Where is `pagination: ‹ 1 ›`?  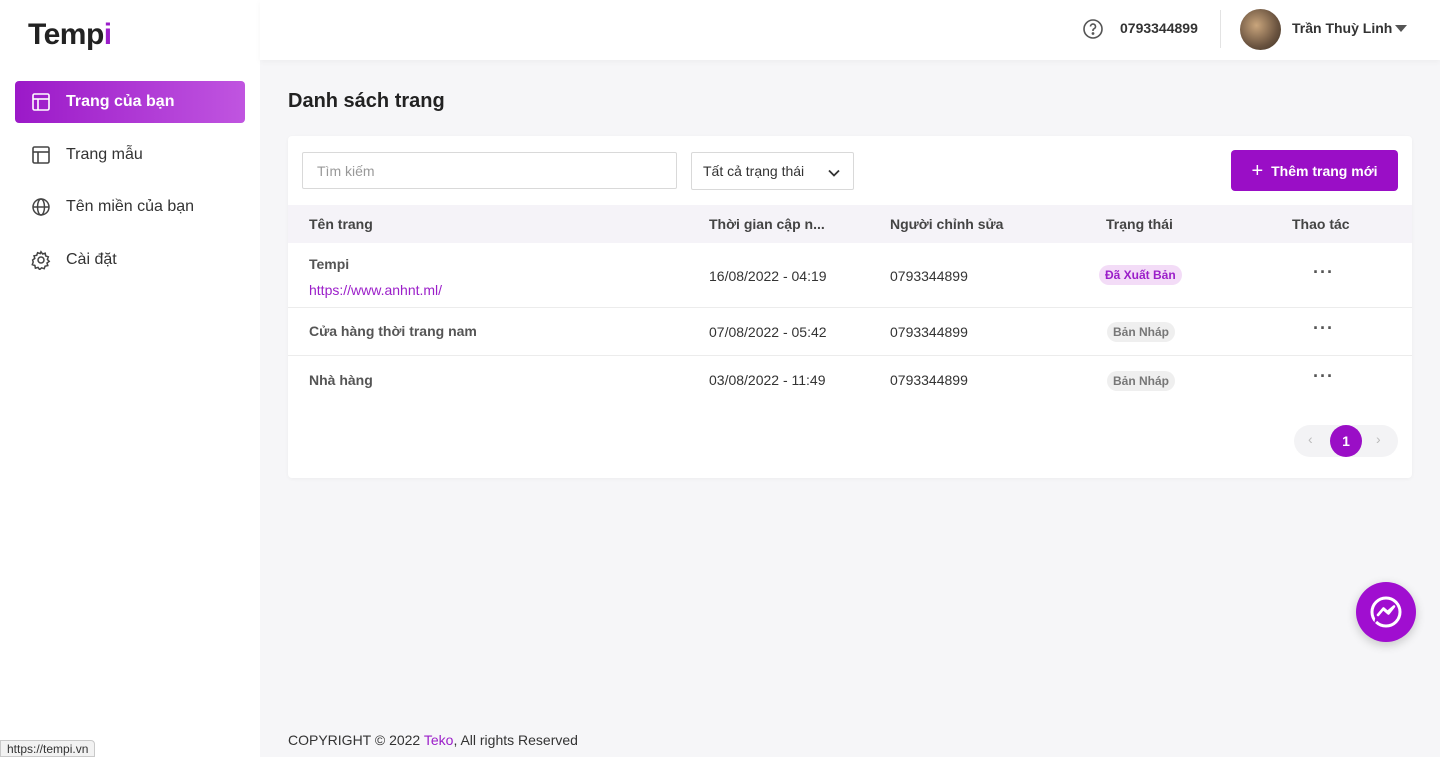
pagination: ‹ 1 › is located at coordinates (1346, 441).